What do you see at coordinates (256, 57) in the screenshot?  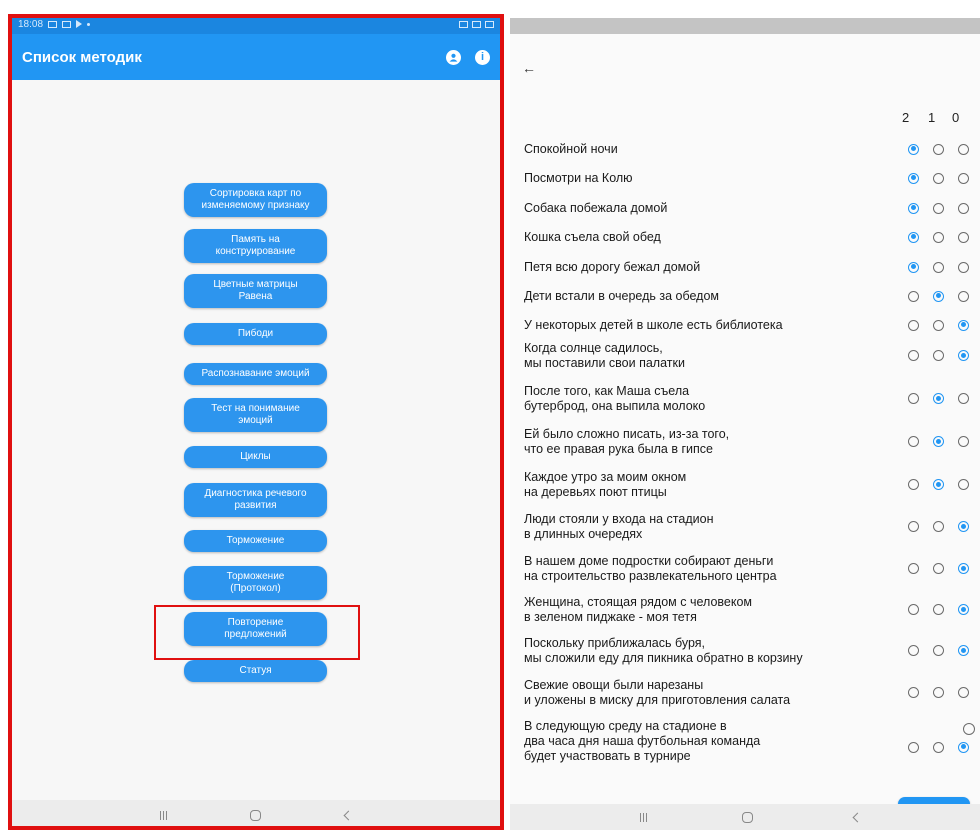 I see `app-bar: Список методик i` at bounding box center [256, 57].